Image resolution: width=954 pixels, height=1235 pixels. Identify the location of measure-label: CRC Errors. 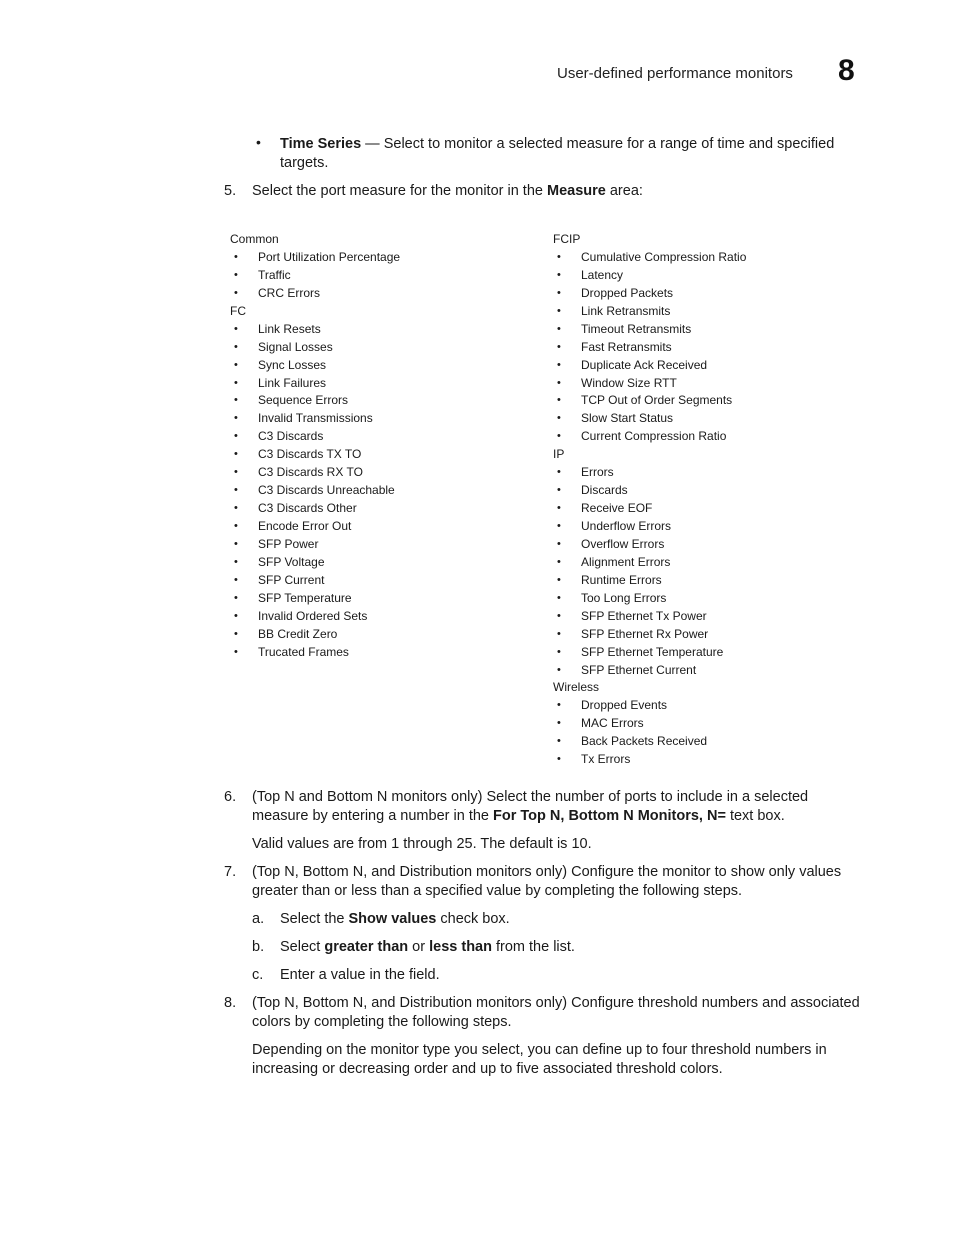
(289, 292).